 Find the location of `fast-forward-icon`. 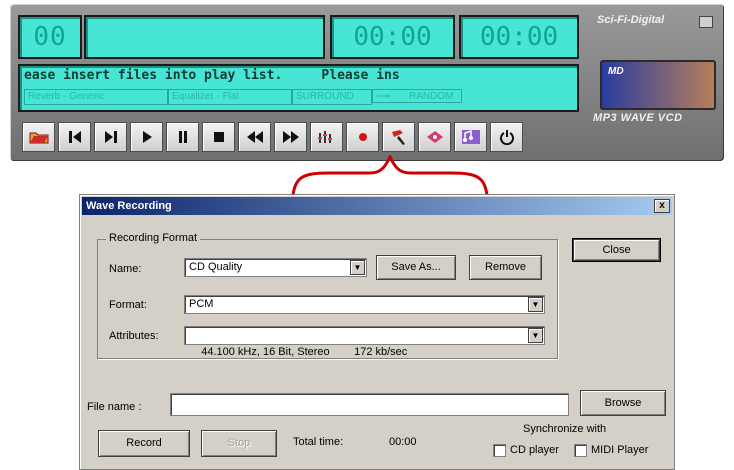

fast-forward-icon is located at coordinates (290, 137).